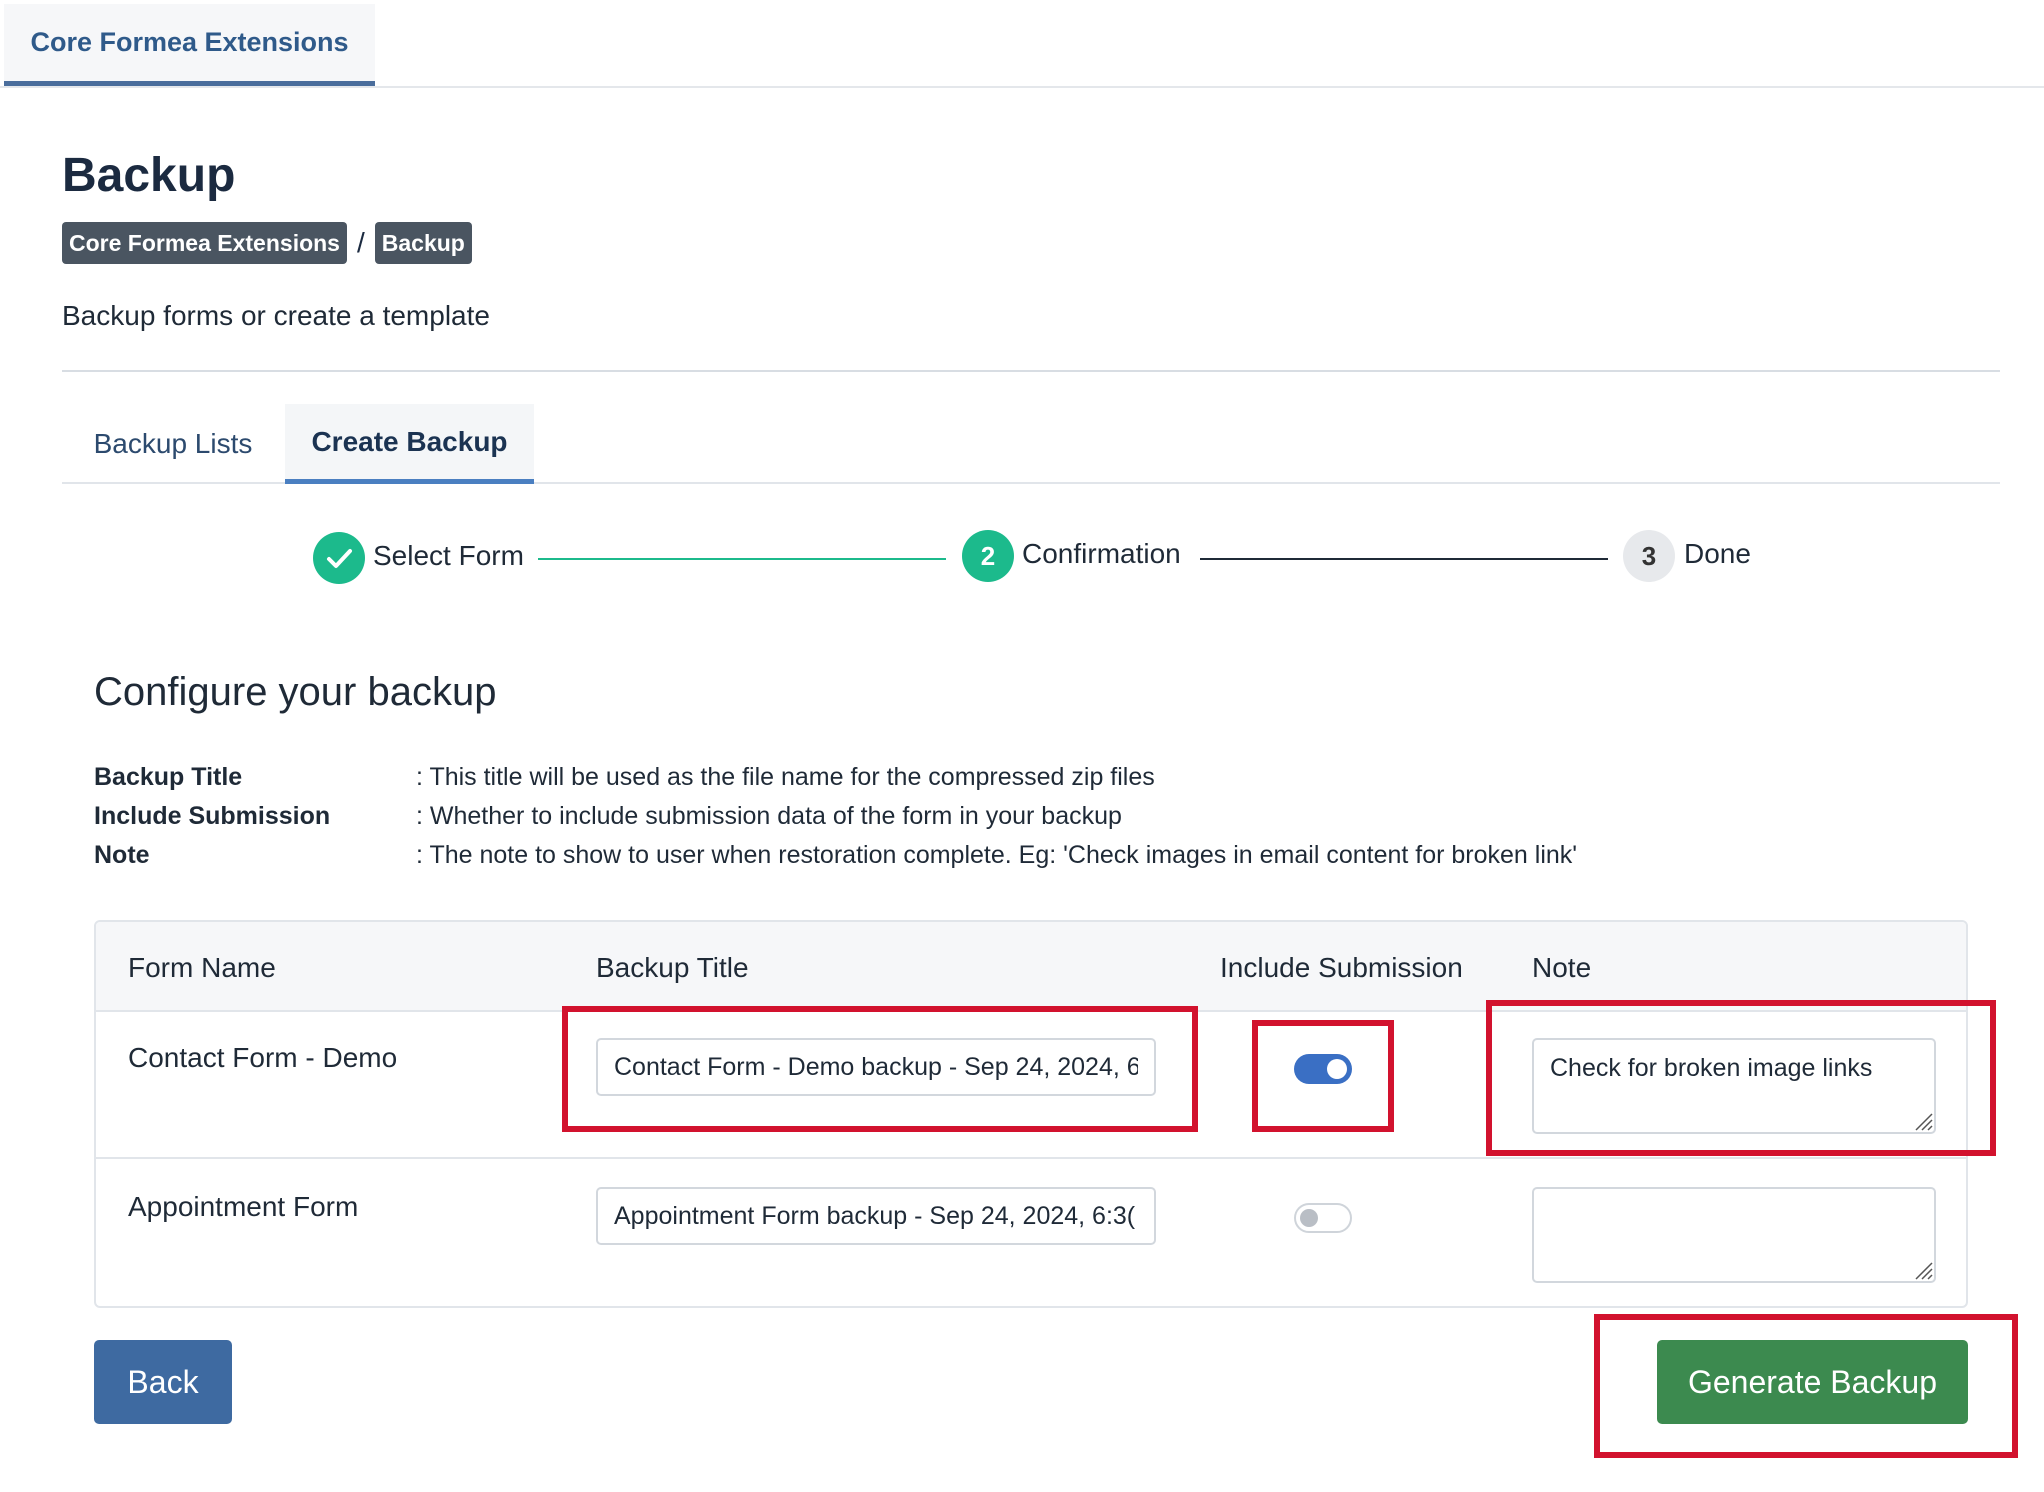 The height and width of the screenshot is (1492, 2044). I want to click on divider, so click(1031, 371).